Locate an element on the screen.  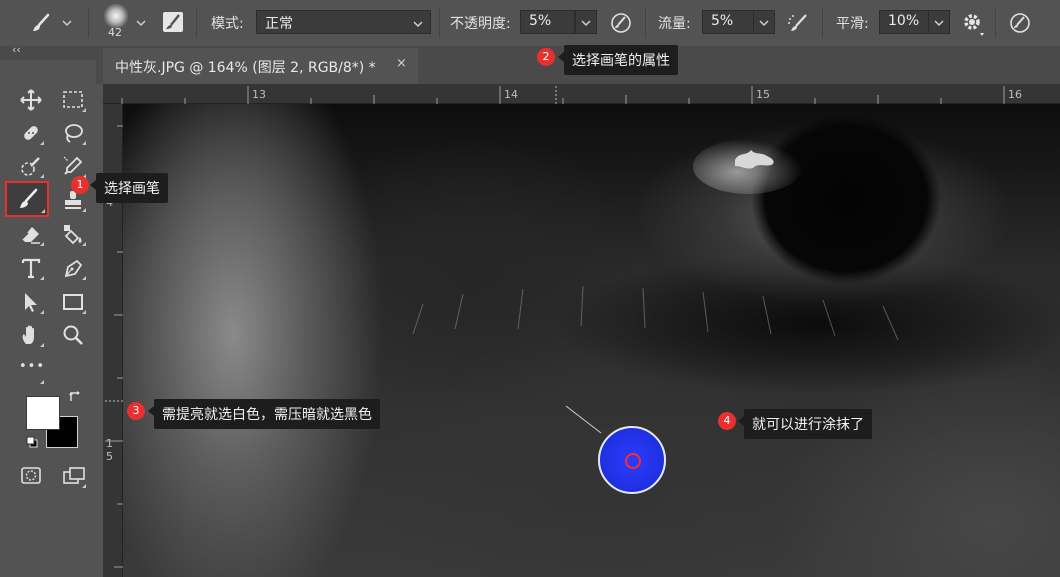
callout-start-painting: 就可以进行涂抹了 is located at coordinates (808, 424).